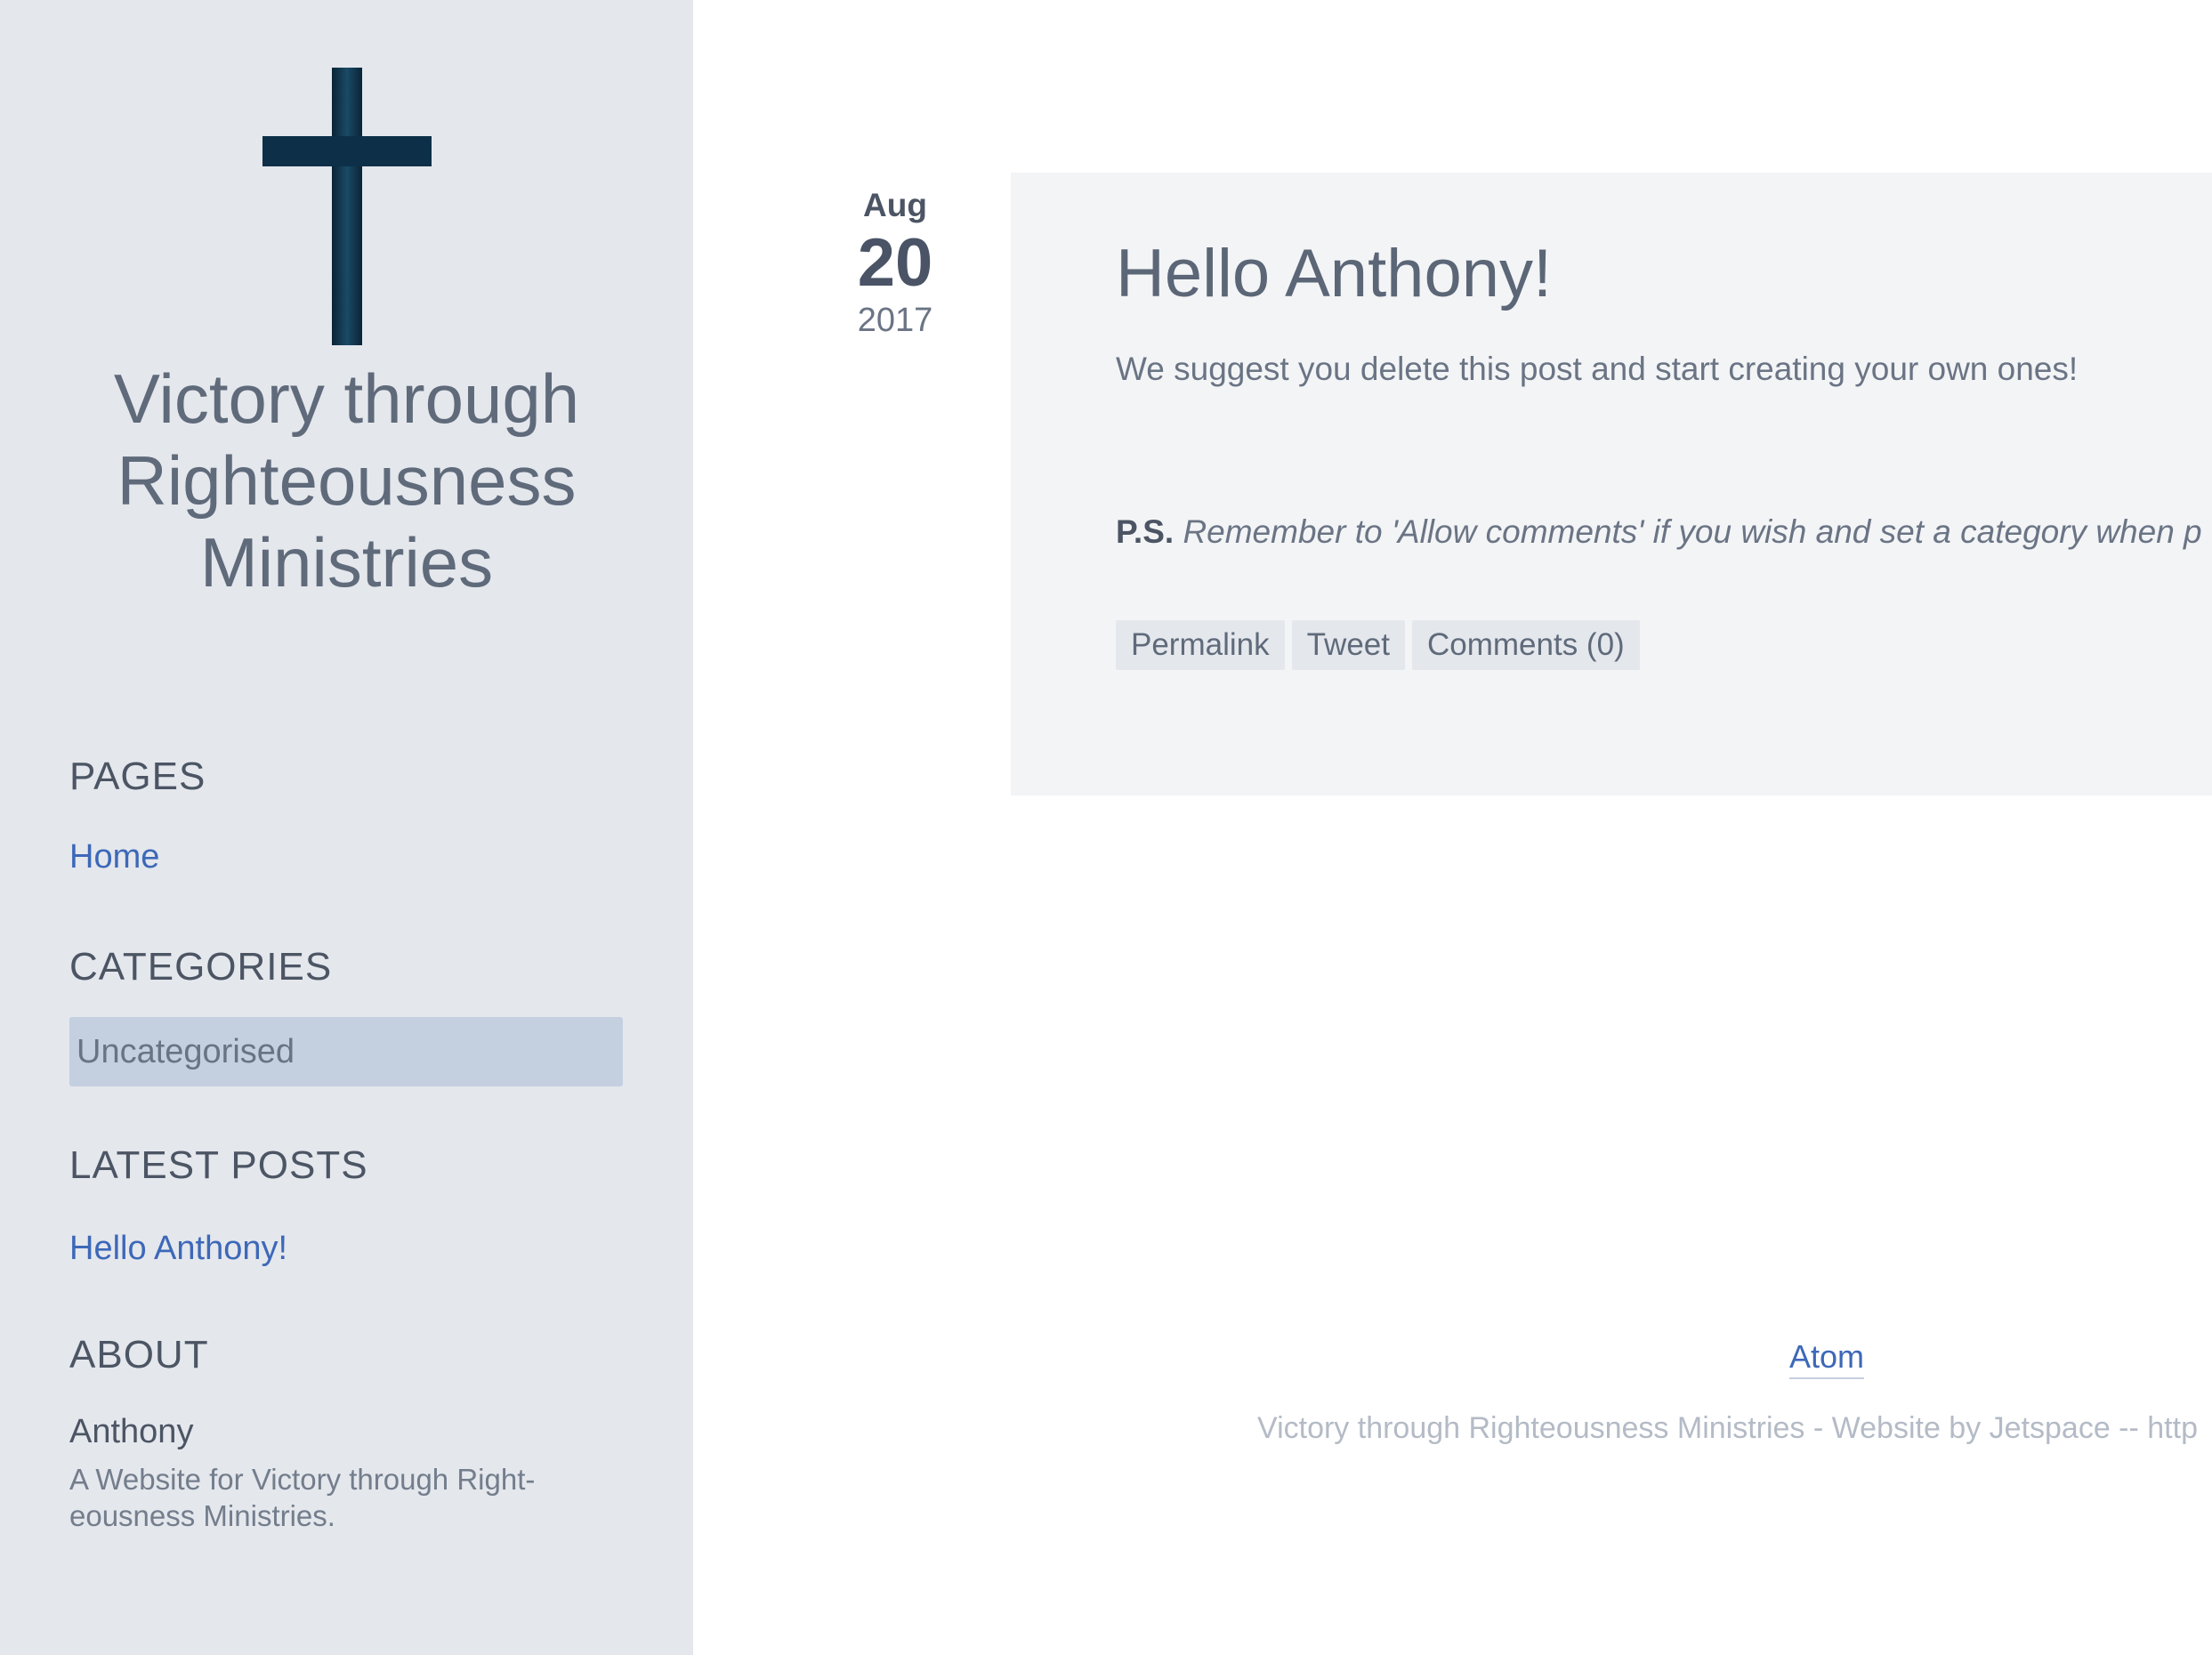  Describe the element at coordinates (1334, 273) in the screenshot. I see `post-title: Hello Anthony!` at that location.